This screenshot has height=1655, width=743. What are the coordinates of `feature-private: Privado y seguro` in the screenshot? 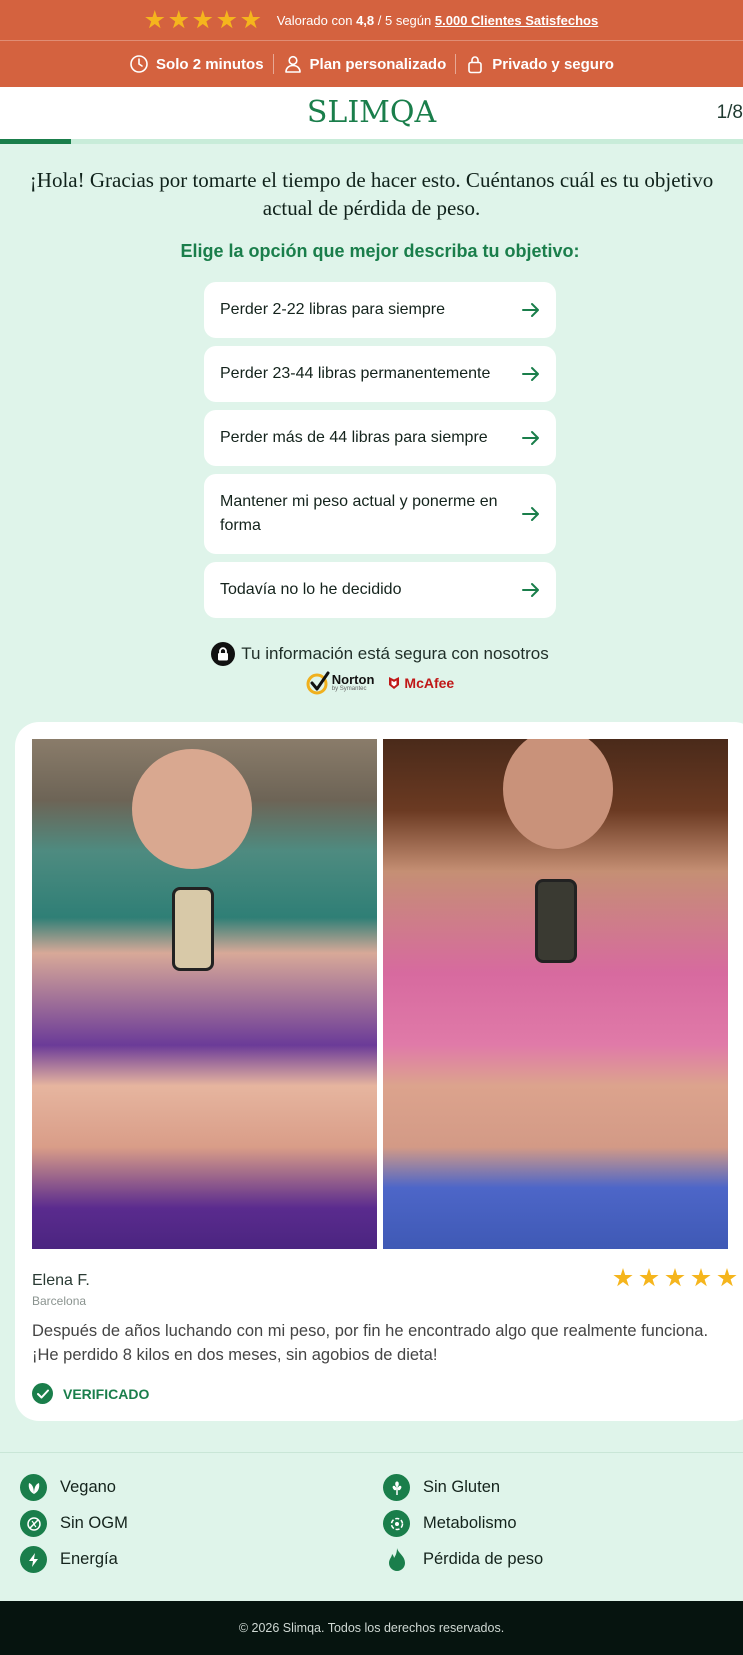 It's located at (539, 64).